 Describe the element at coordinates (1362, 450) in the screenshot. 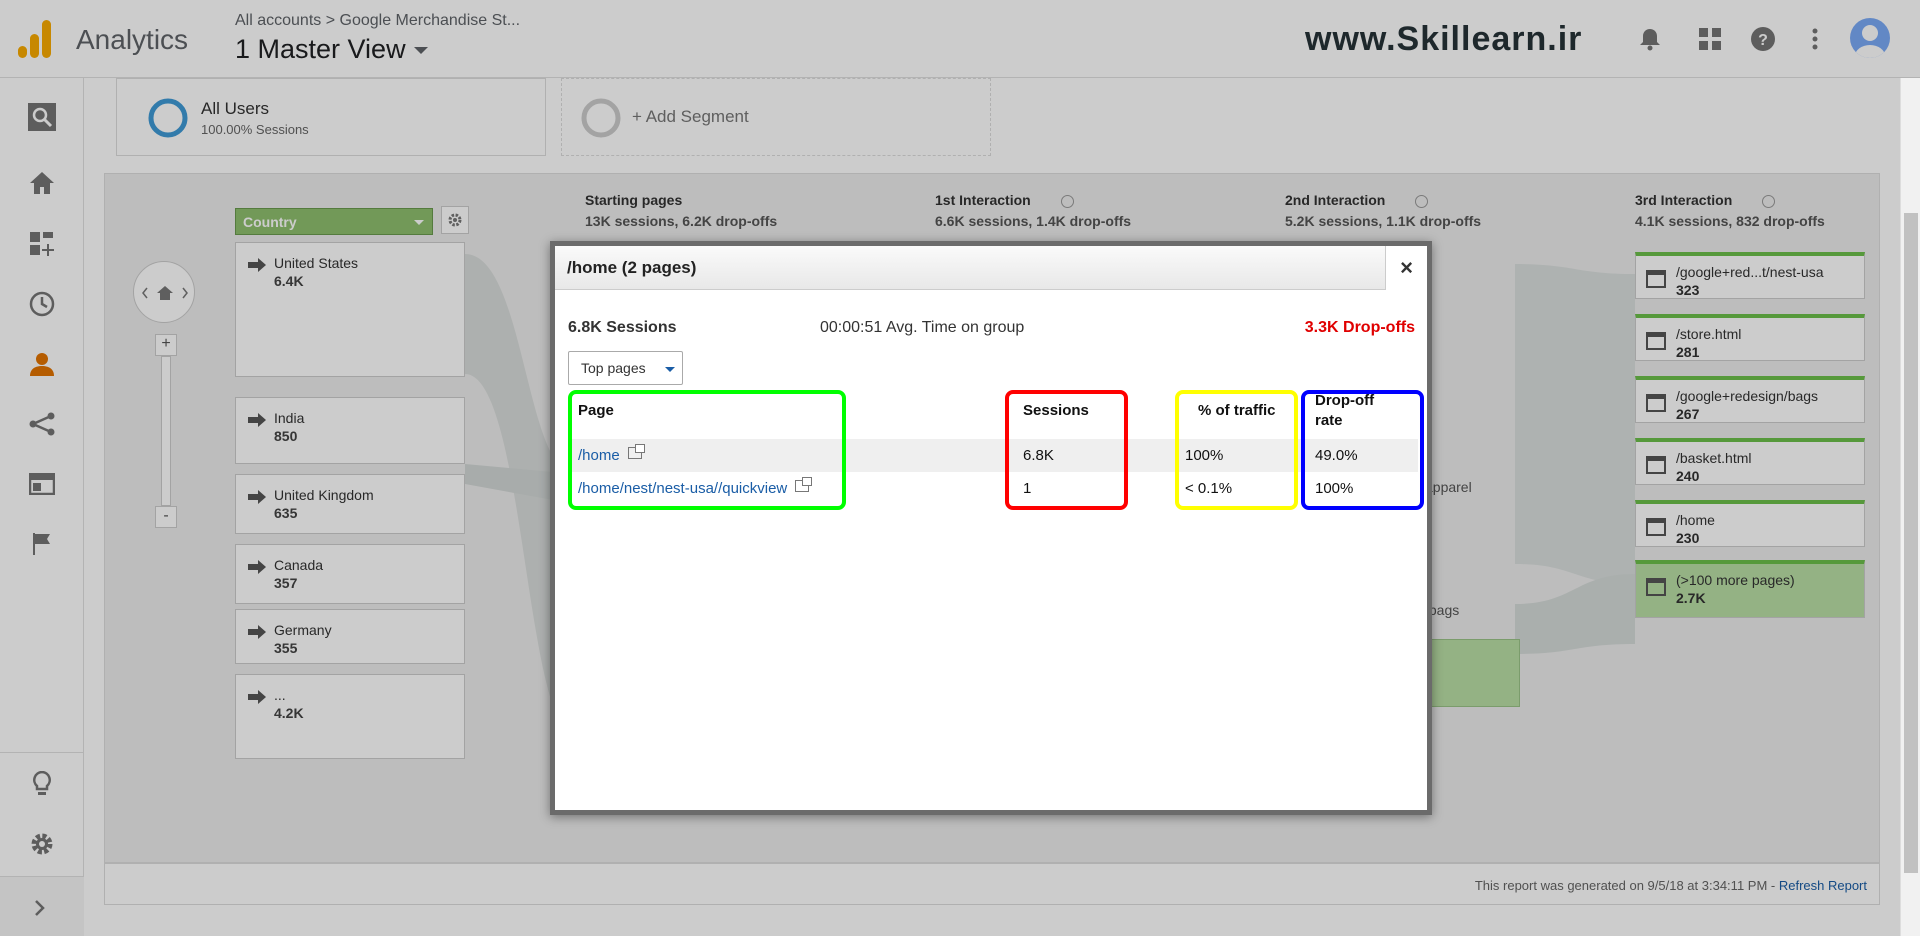

I see `highlight-dropoff-column` at that location.